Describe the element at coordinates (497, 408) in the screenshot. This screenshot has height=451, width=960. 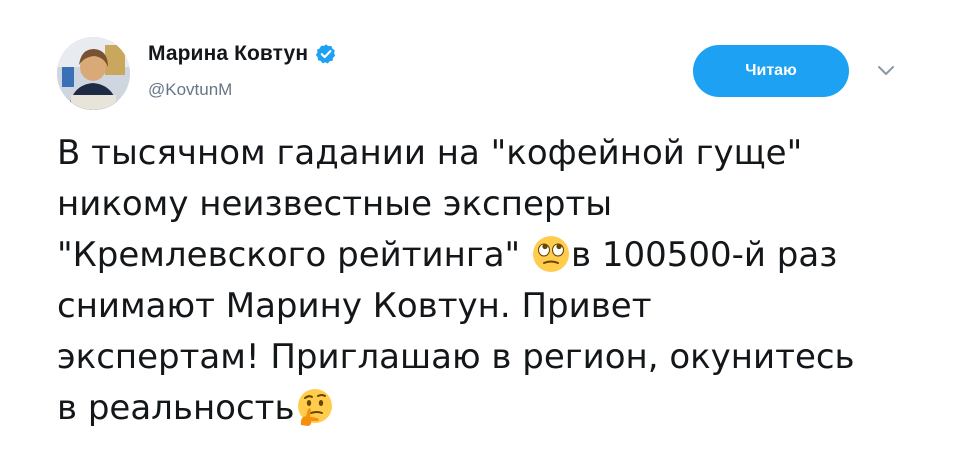
I see `tweet-line: в реальность` at that location.